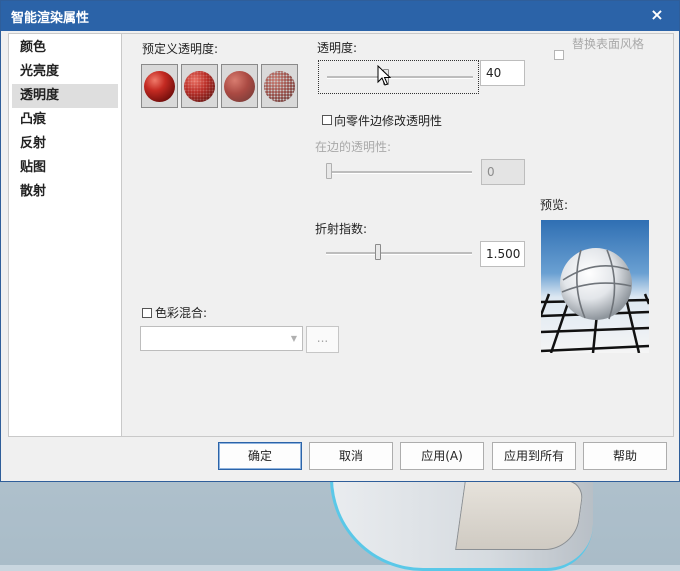 Image resolution: width=680 pixels, height=571 pixels. I want to click on nav-item-color: 颜色, so click(65, 48).